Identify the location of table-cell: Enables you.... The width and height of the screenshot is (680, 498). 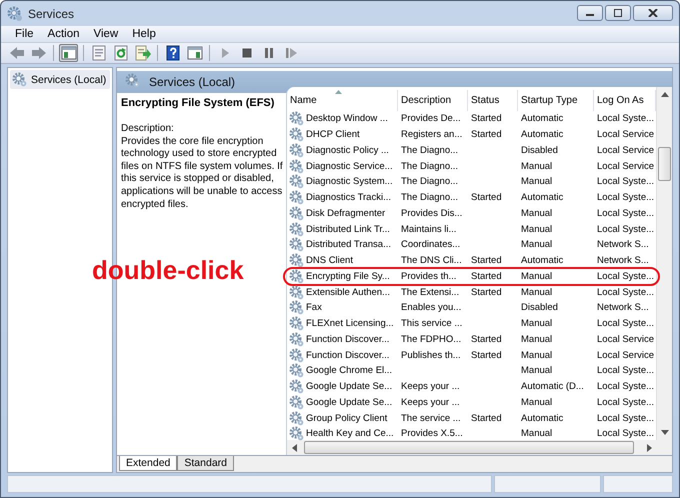
(431, 308).